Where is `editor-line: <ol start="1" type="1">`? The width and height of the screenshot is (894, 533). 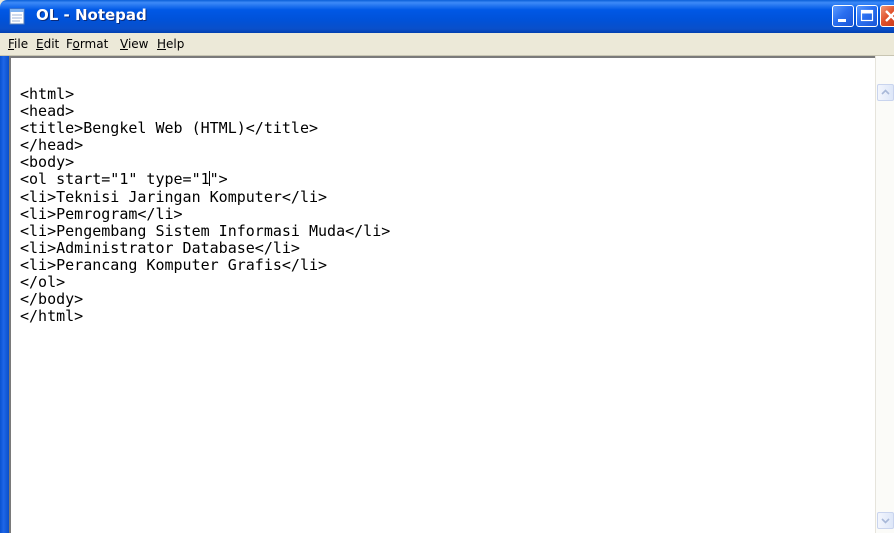
editor-line: <ol start="1" type="1"> is located at coordinates (205, 179).